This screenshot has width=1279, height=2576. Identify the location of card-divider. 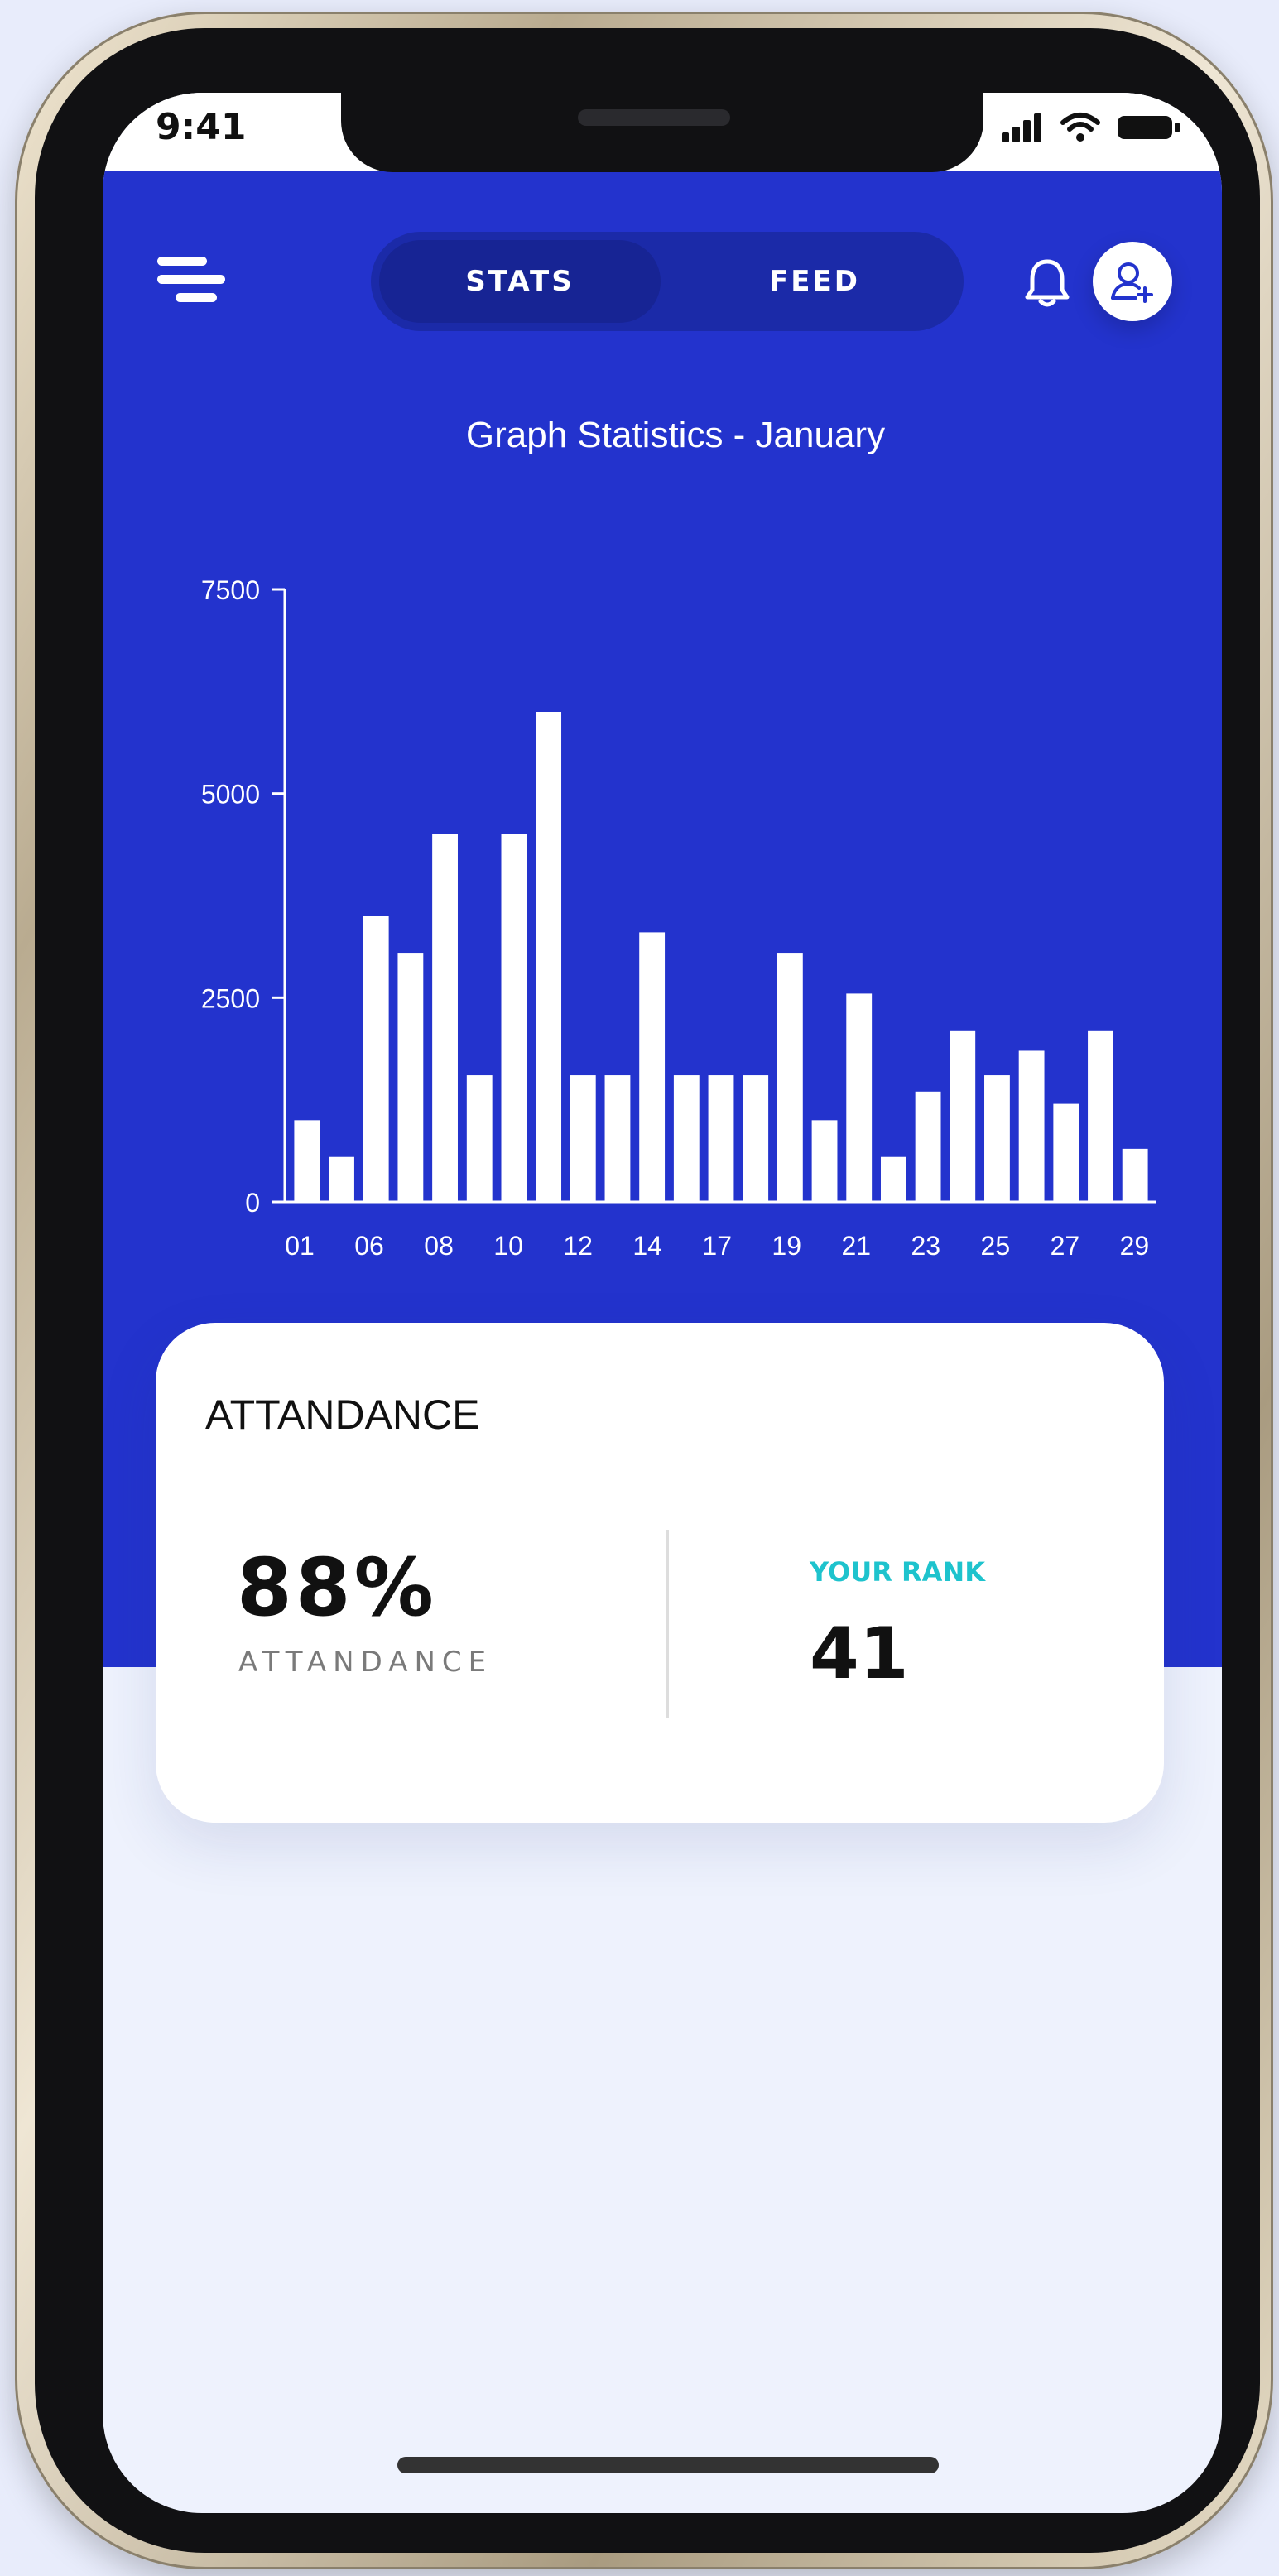
(667, 1624).